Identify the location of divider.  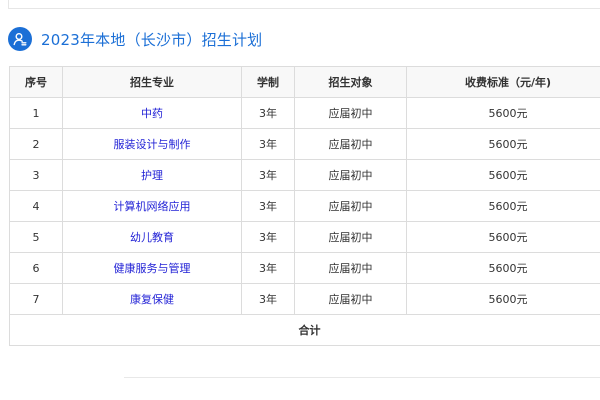
(362, 377).